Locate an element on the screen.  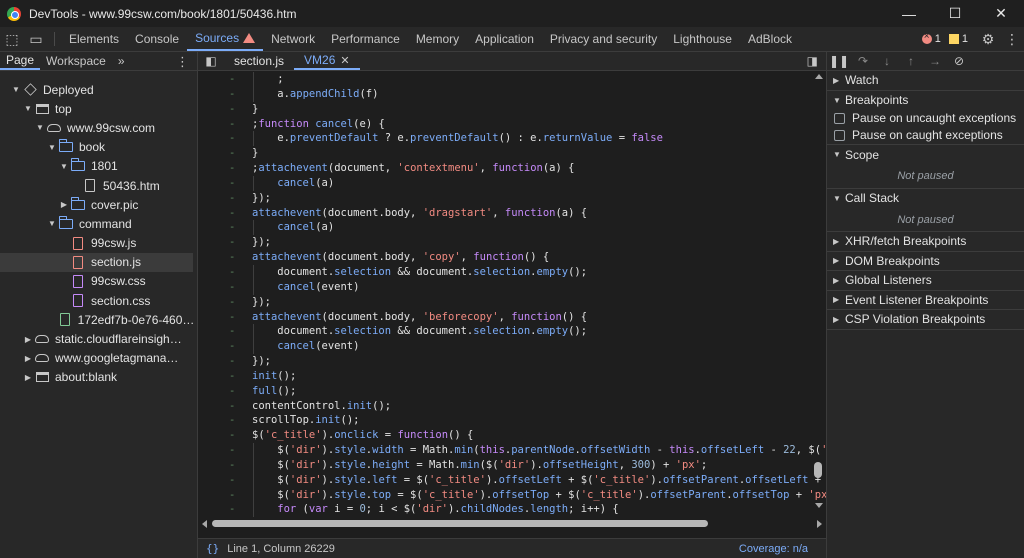
step-icon: → is located at coordinates (935, 61).